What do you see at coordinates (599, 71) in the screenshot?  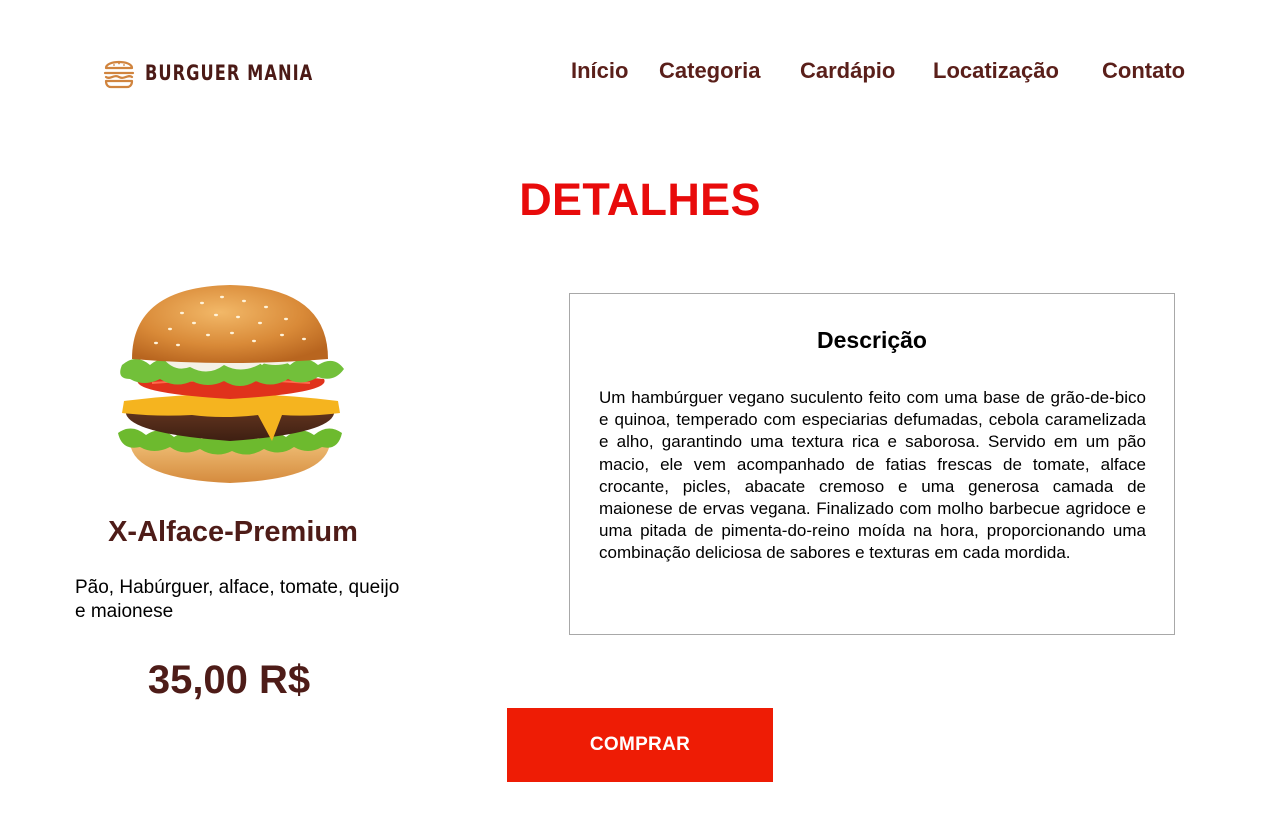 I see `nav-item-inicio: Início` at bounding box center [599, 71].